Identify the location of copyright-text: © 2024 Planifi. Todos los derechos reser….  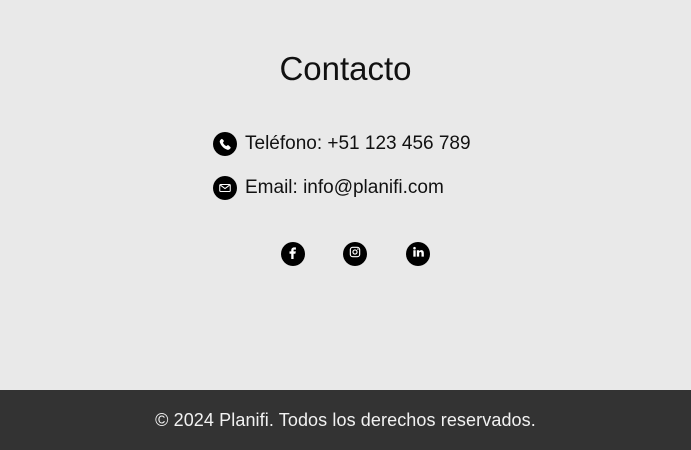
(345, 419).